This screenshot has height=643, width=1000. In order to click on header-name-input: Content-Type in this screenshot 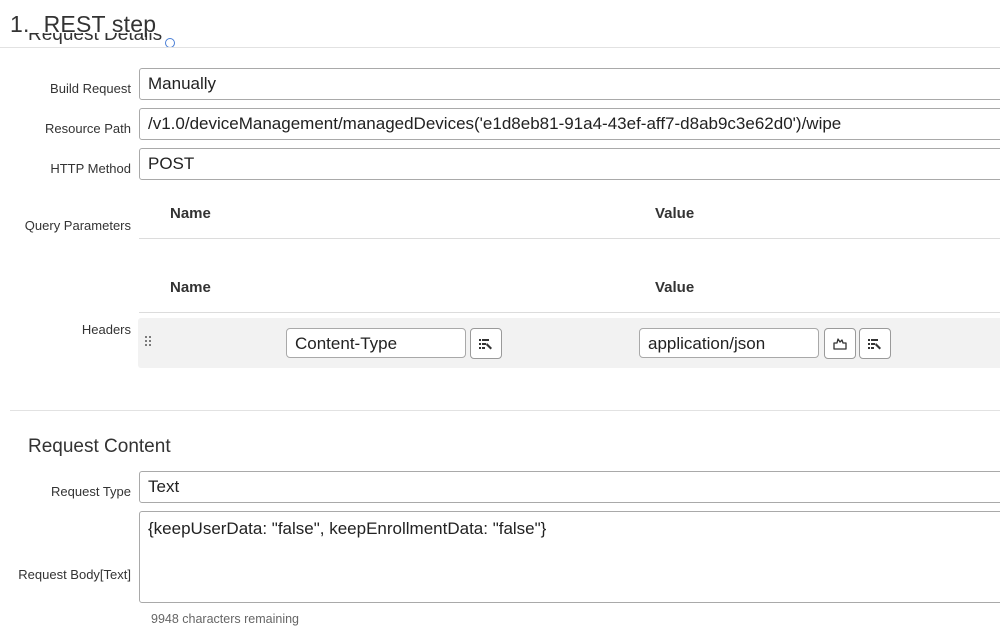, I will do `click(376, 343)`.